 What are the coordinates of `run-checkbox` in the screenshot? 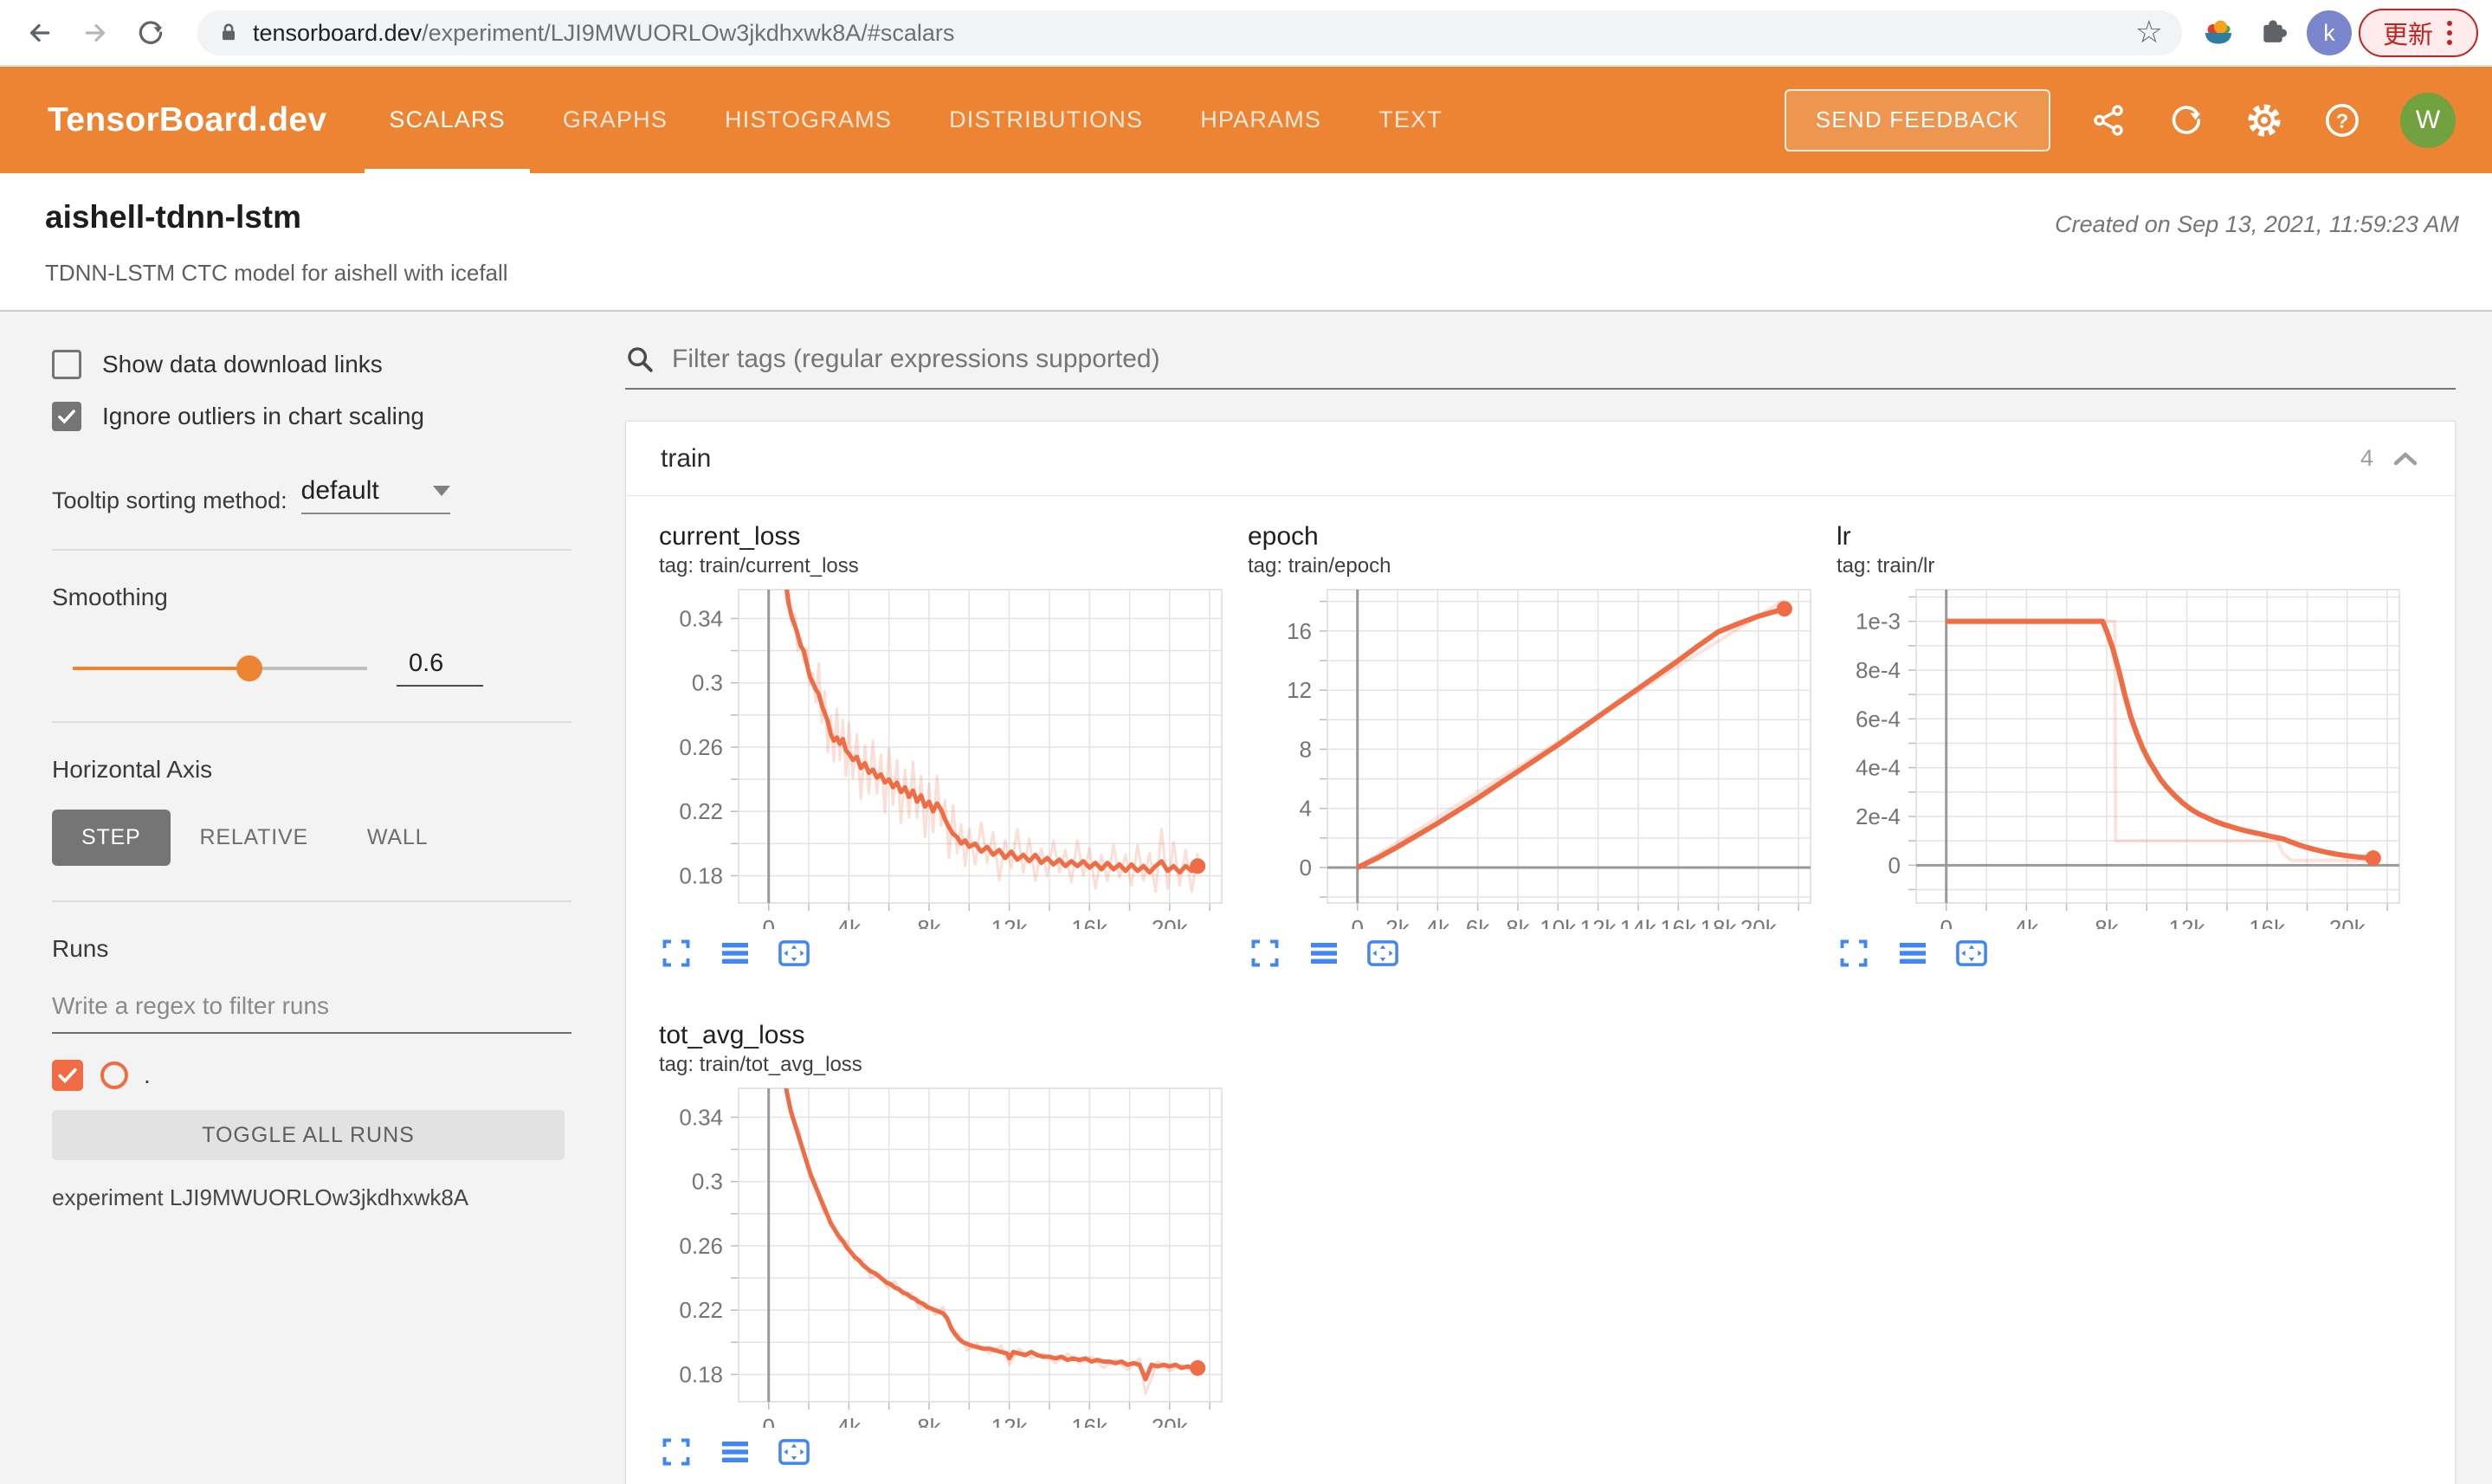 It's located at (67, 1075).